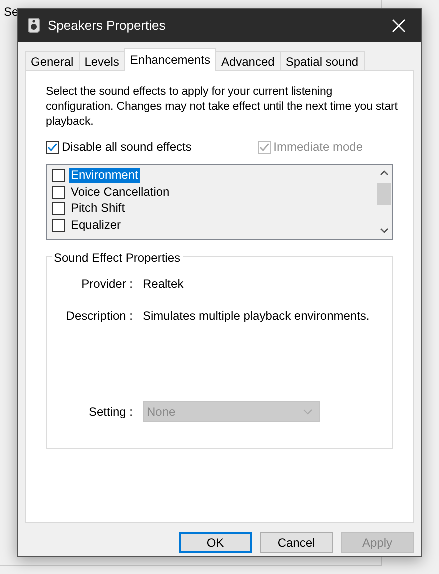 The height and width of the screenshot is (574, 439). I want to click on tab: General, so click(52, 61).